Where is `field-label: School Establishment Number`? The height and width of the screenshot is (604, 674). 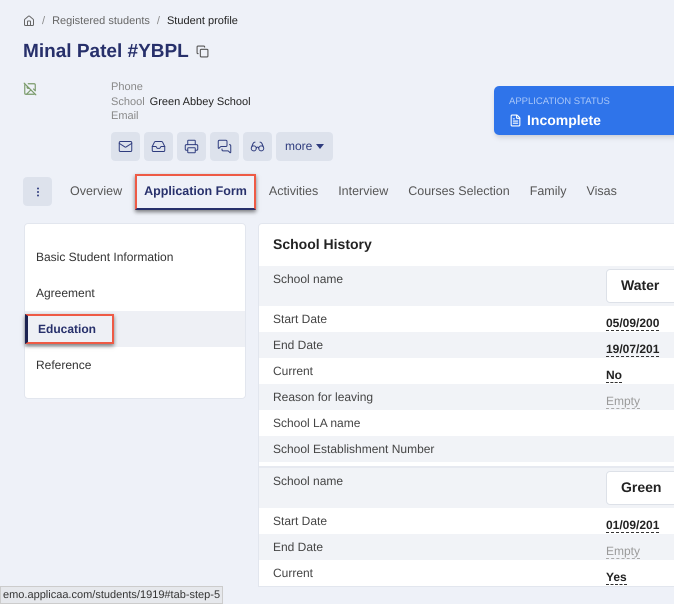 field-label: School Establishment Number is located at coordinates (354, 449).